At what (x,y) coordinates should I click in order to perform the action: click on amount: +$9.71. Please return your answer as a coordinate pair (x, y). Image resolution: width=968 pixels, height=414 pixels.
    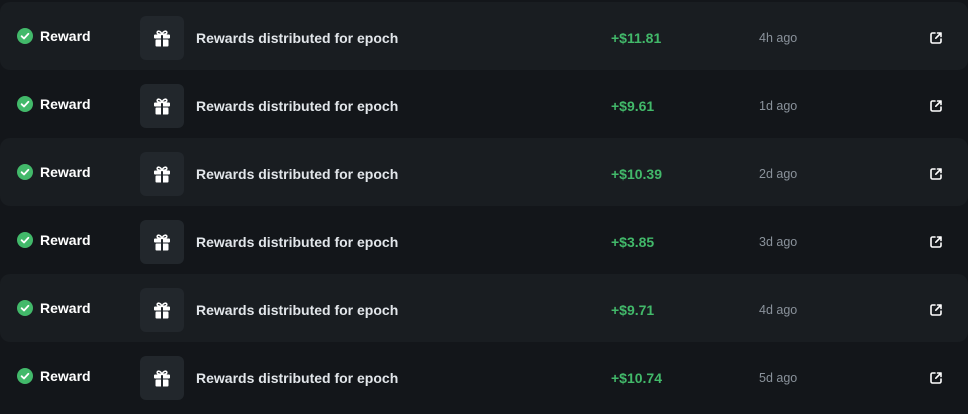
    Looking at the image, I should click on (633, 310).